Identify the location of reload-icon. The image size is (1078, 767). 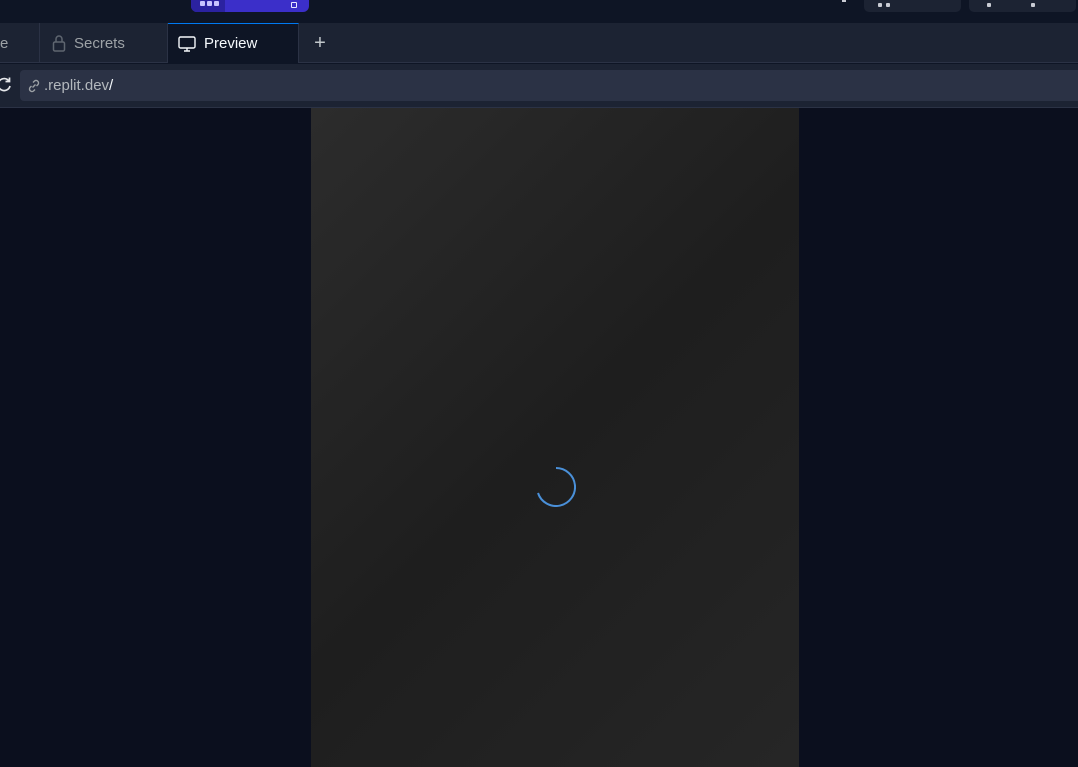
(7, 85).